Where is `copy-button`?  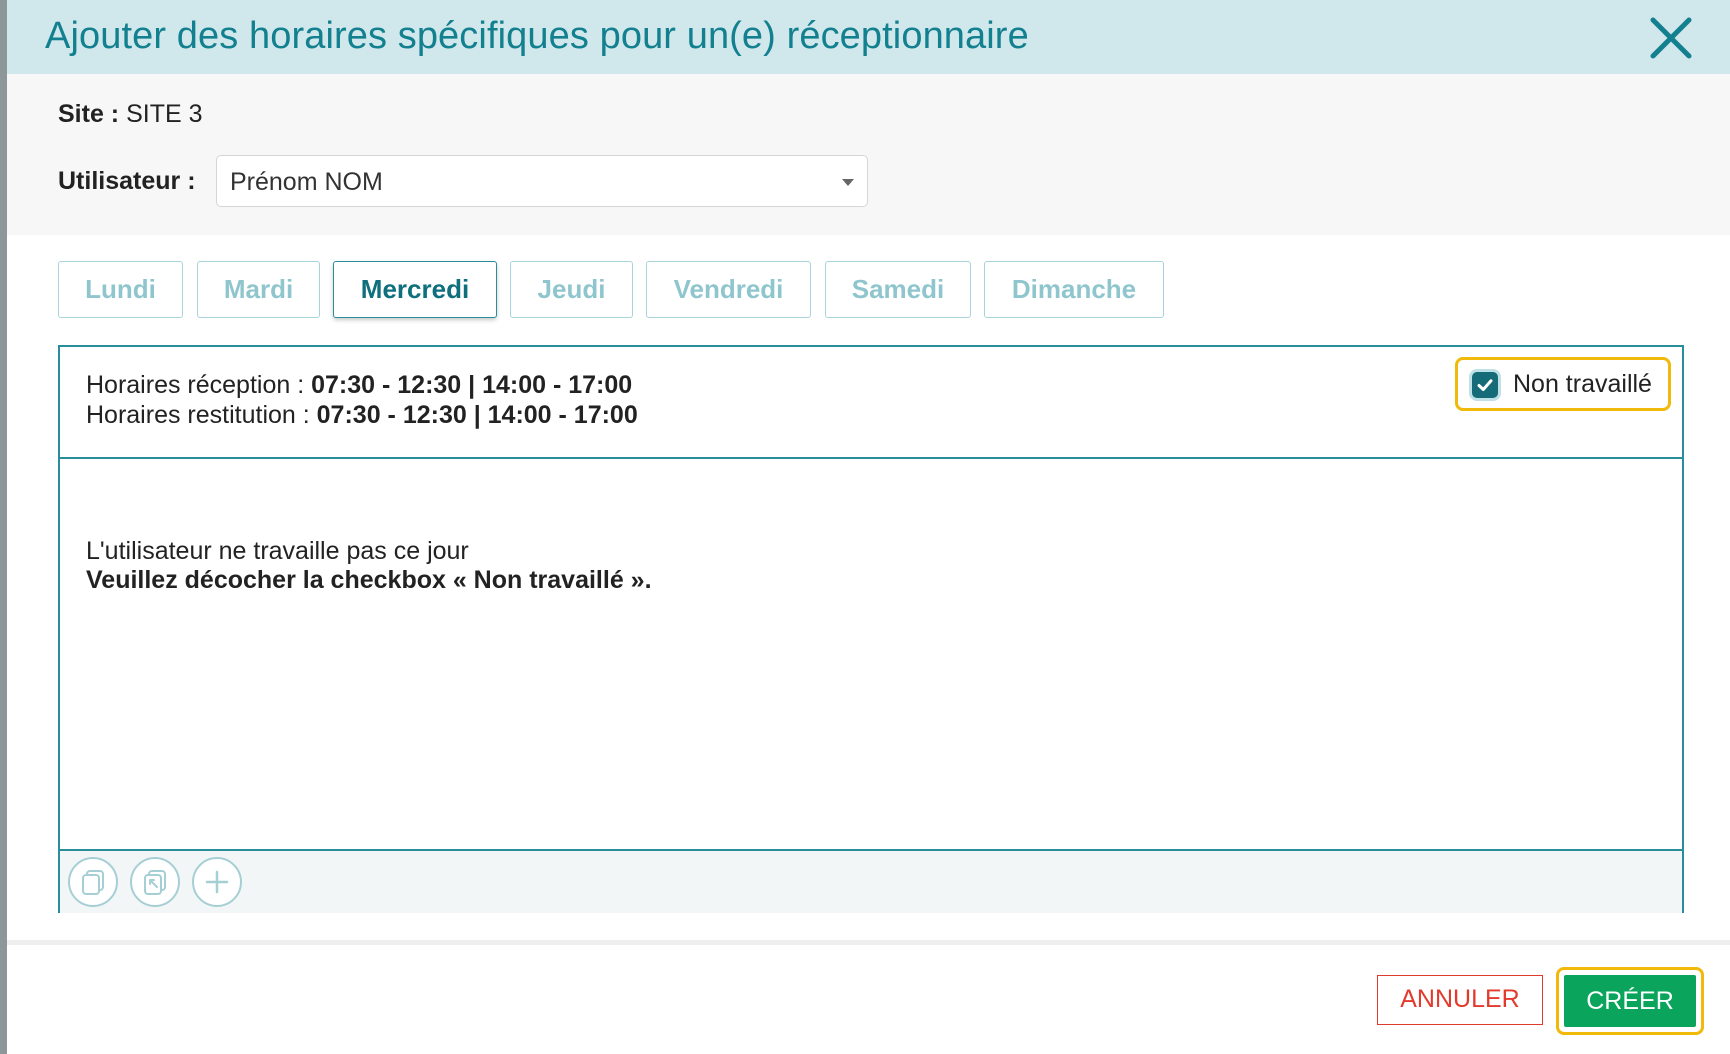
copy-button is located at coordinates (93, 882).